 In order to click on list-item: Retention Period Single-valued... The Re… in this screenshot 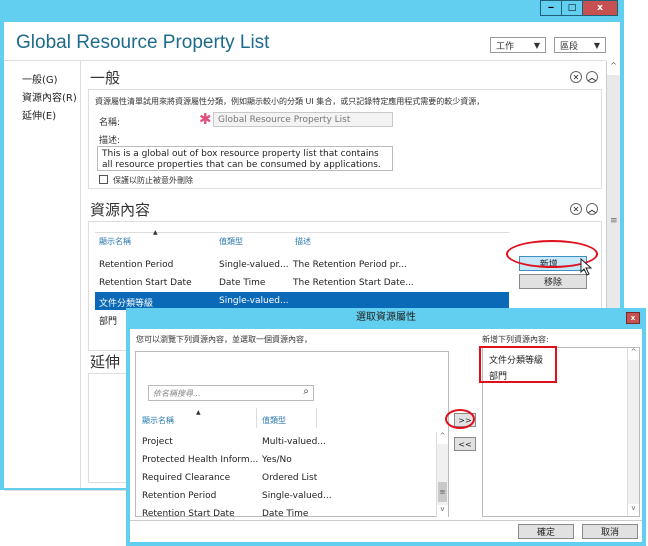, I will do `click(302, 265)`.